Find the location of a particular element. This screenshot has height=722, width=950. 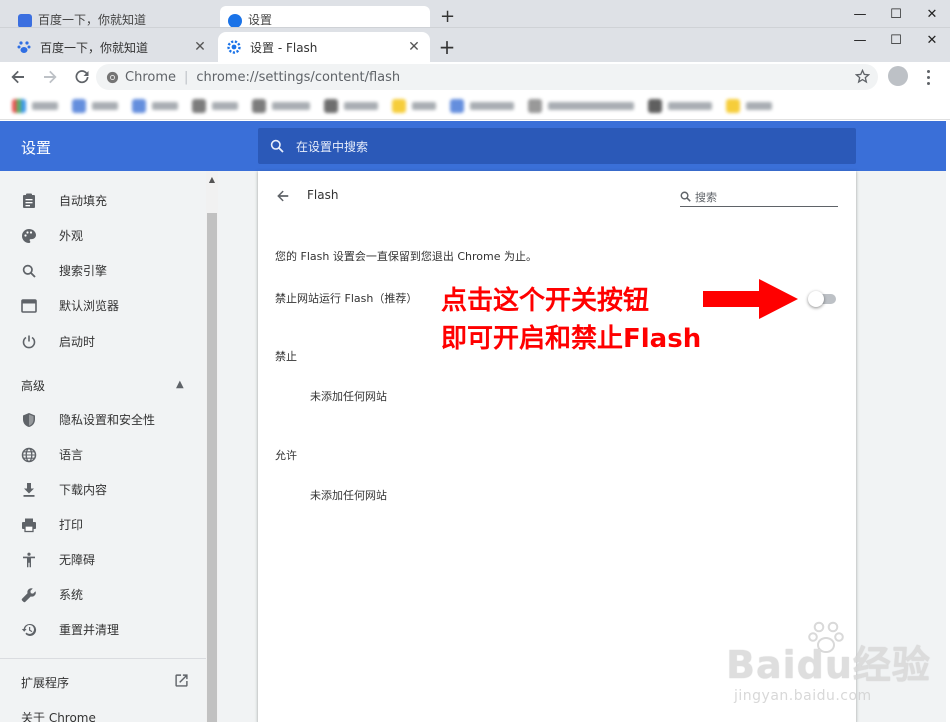

settings-search-input: 在设置中搜索 is located at coordinates (557, 146).